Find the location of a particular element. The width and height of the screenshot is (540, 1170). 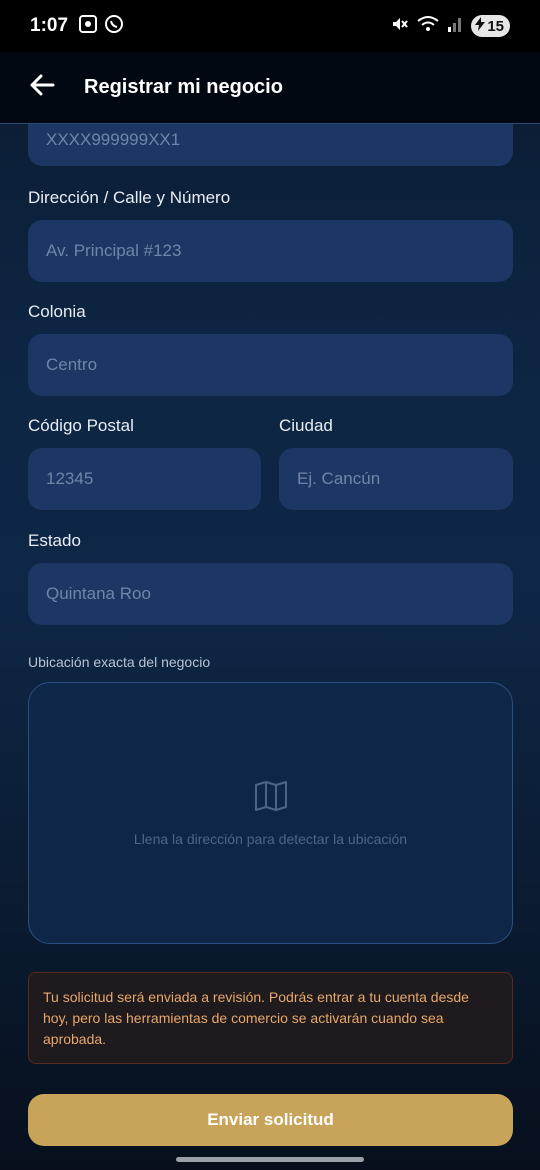

app-bar: Registrar mi negocio is located at coordinates (270, 88).